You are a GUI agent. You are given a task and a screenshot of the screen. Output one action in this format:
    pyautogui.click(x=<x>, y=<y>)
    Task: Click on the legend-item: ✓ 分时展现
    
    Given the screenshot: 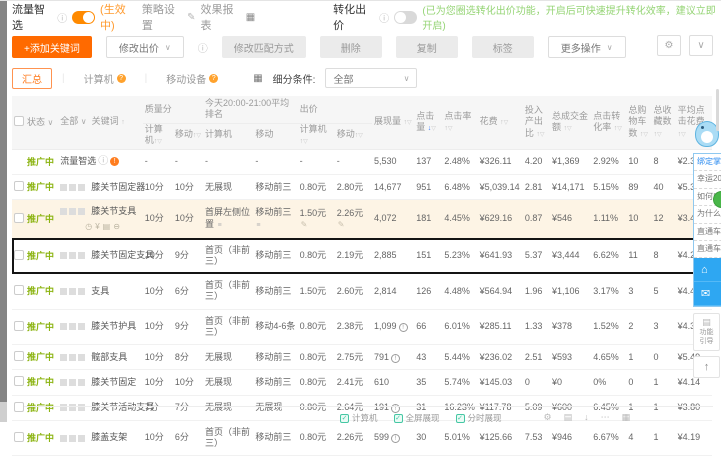 What is the action you would take?
    pyautogui.click(x=478, y=418)
    